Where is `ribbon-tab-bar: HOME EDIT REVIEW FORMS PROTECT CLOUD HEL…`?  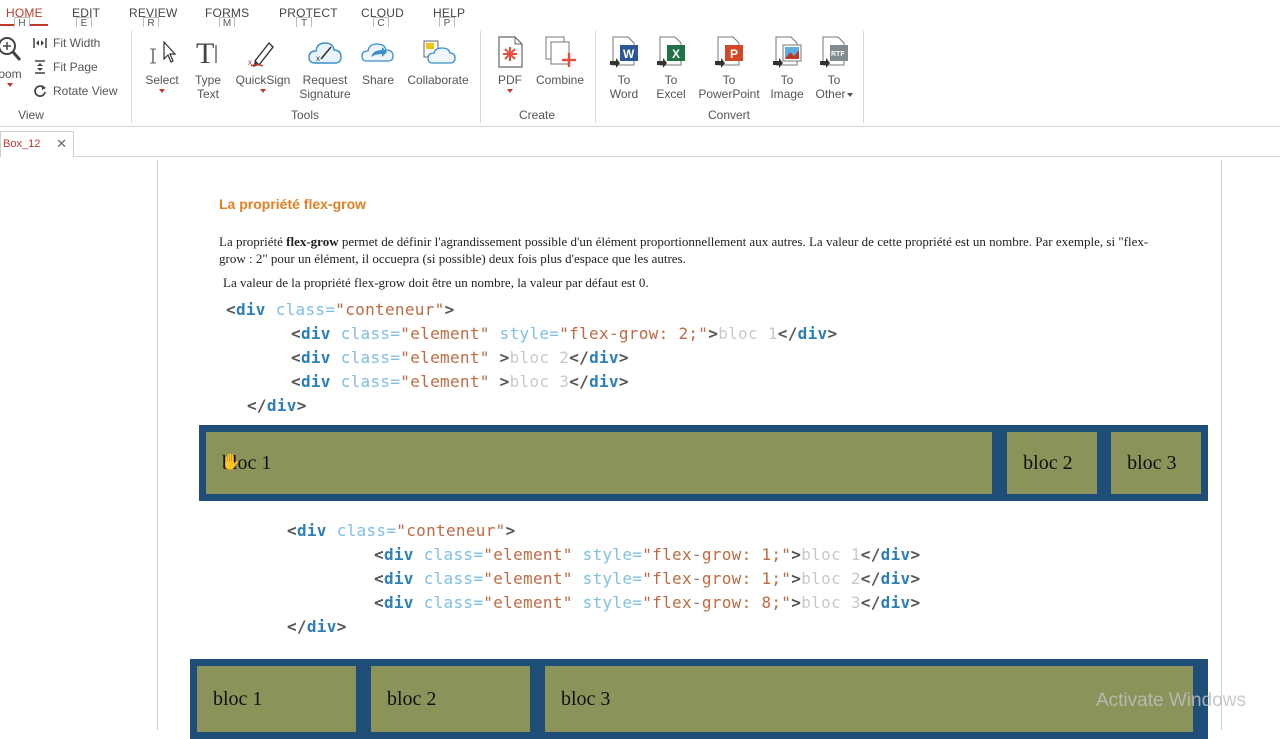
ribbon-tab-bar: HOME EDIT REVIEW FORMS PROTECT CLOUD HEL… is located at coordinates (640, 15).